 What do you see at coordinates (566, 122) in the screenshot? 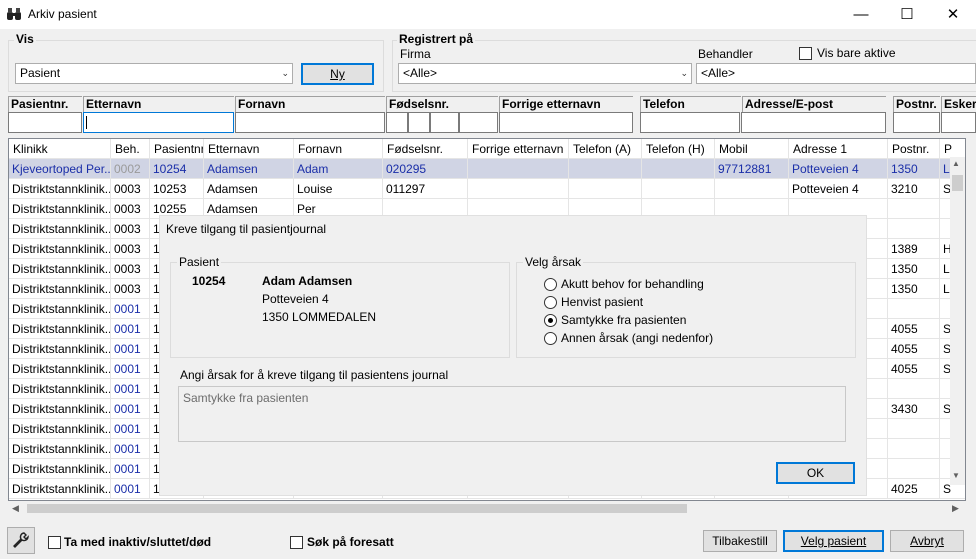
I see `forrige-etternavn-filter-input` at bounding box center [566, 122].